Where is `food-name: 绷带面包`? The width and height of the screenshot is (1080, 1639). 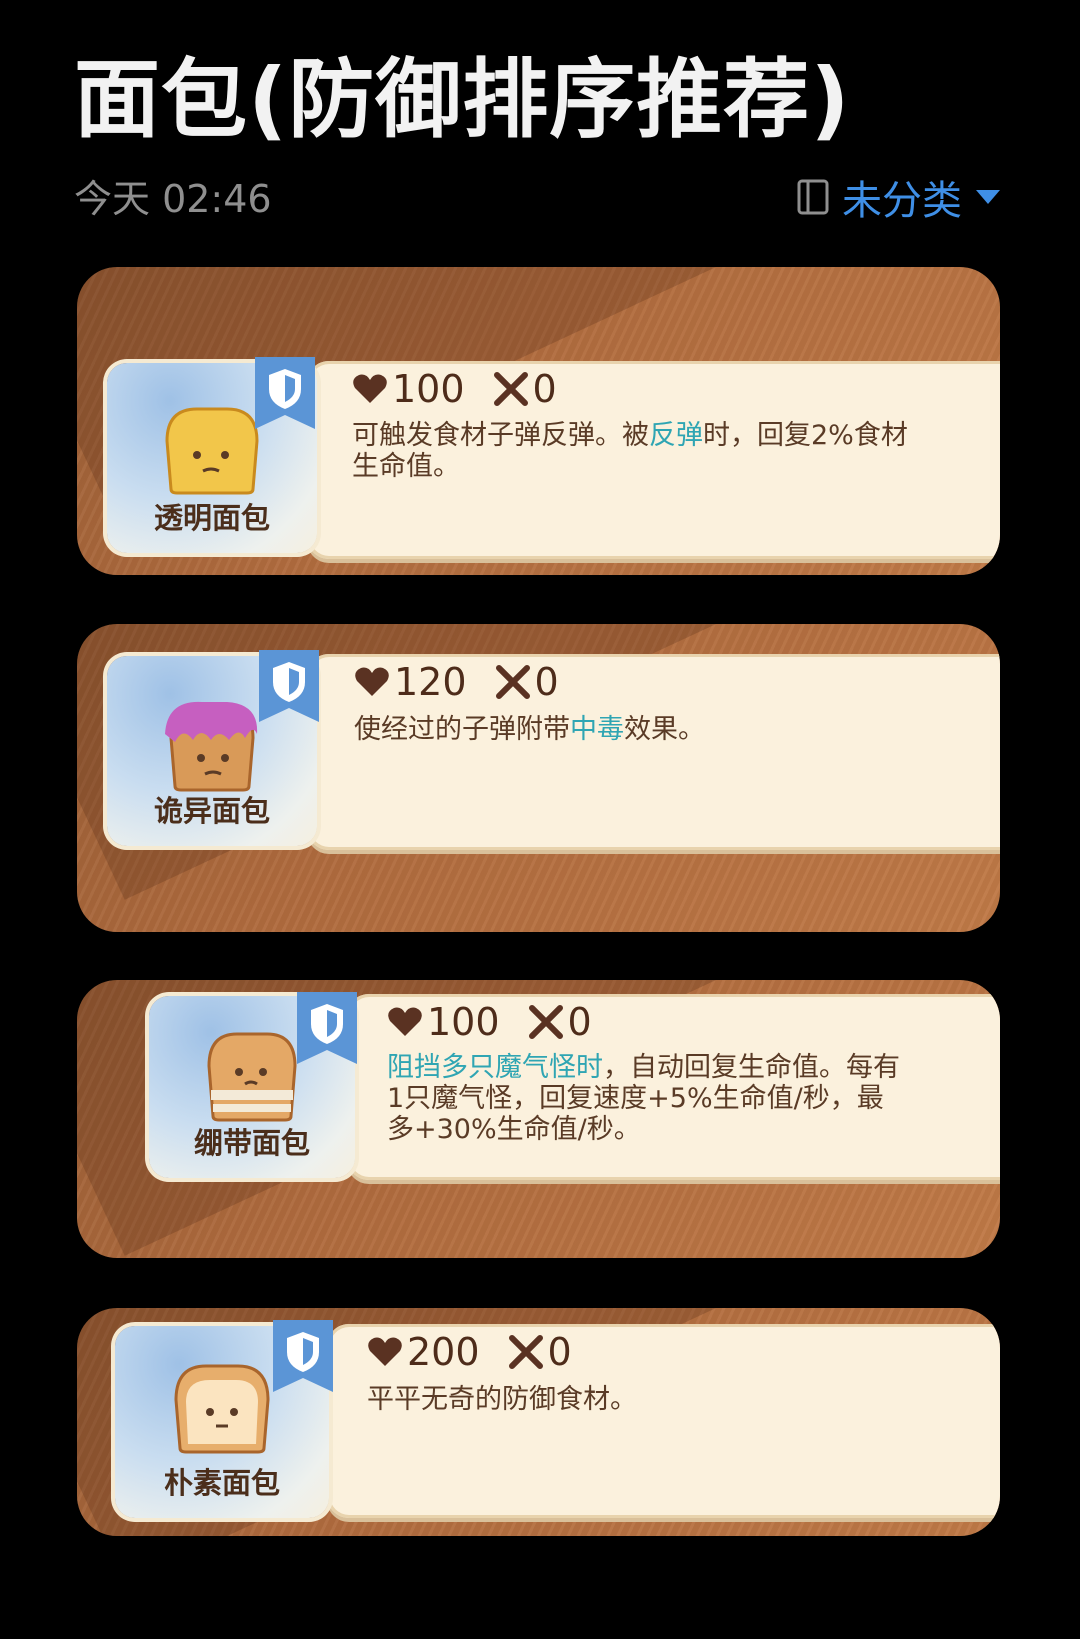
food-name: 绷带面包 is located at coordinates (251, 1143).